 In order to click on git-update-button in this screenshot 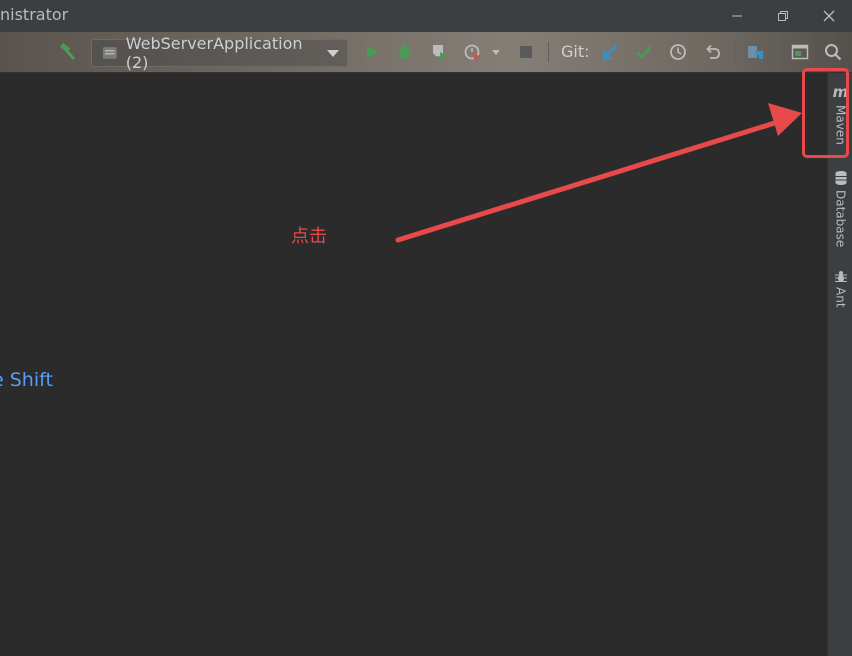, I will do `click(610, 52)`.